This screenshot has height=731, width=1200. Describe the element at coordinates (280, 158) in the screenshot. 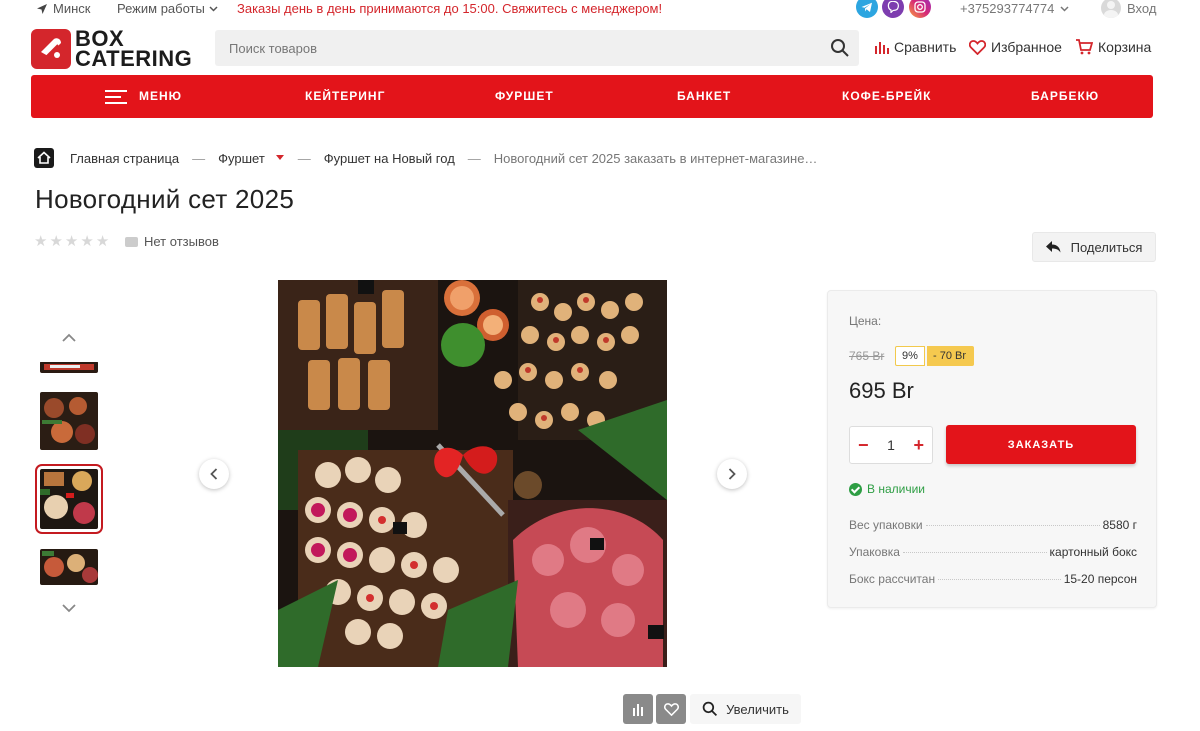

I see `caret-down-icon` at that location.